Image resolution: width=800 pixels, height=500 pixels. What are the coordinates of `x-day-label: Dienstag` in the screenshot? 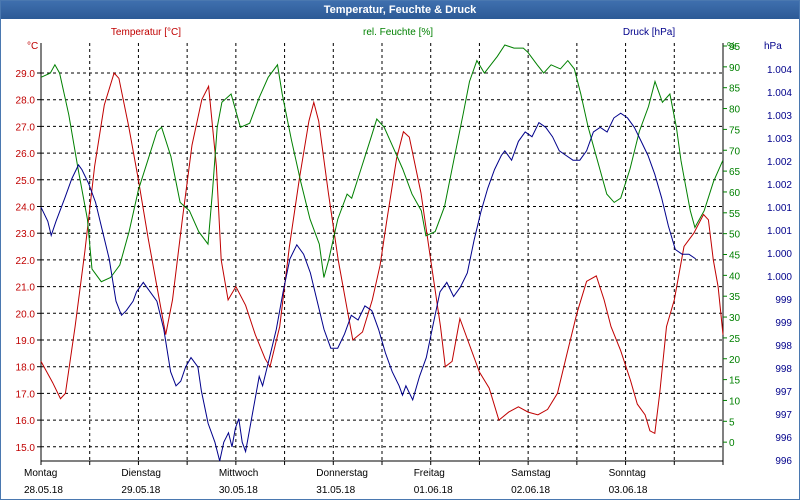 It's located at (140, 473).